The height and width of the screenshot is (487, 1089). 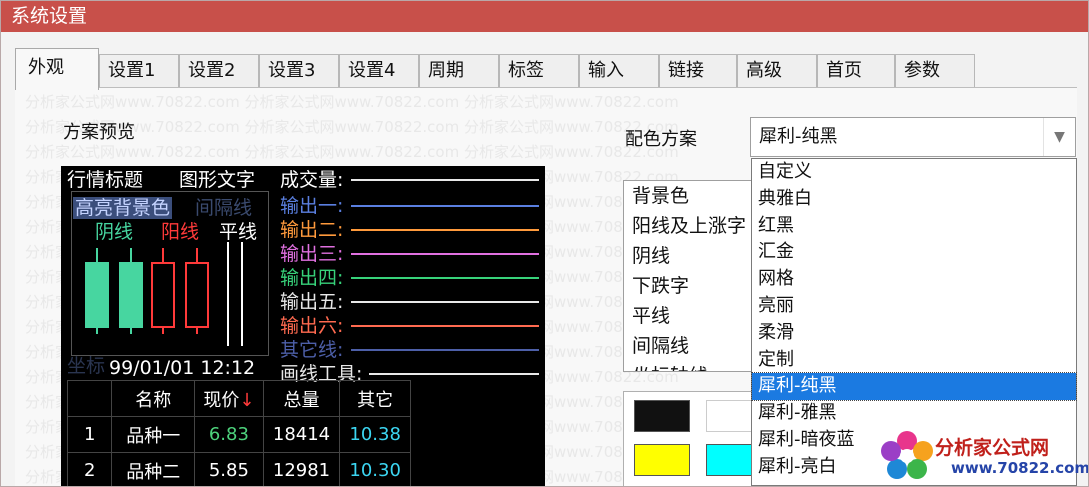 I want to click on preview-output-label: 输出四:, so click(x=312, y=278).